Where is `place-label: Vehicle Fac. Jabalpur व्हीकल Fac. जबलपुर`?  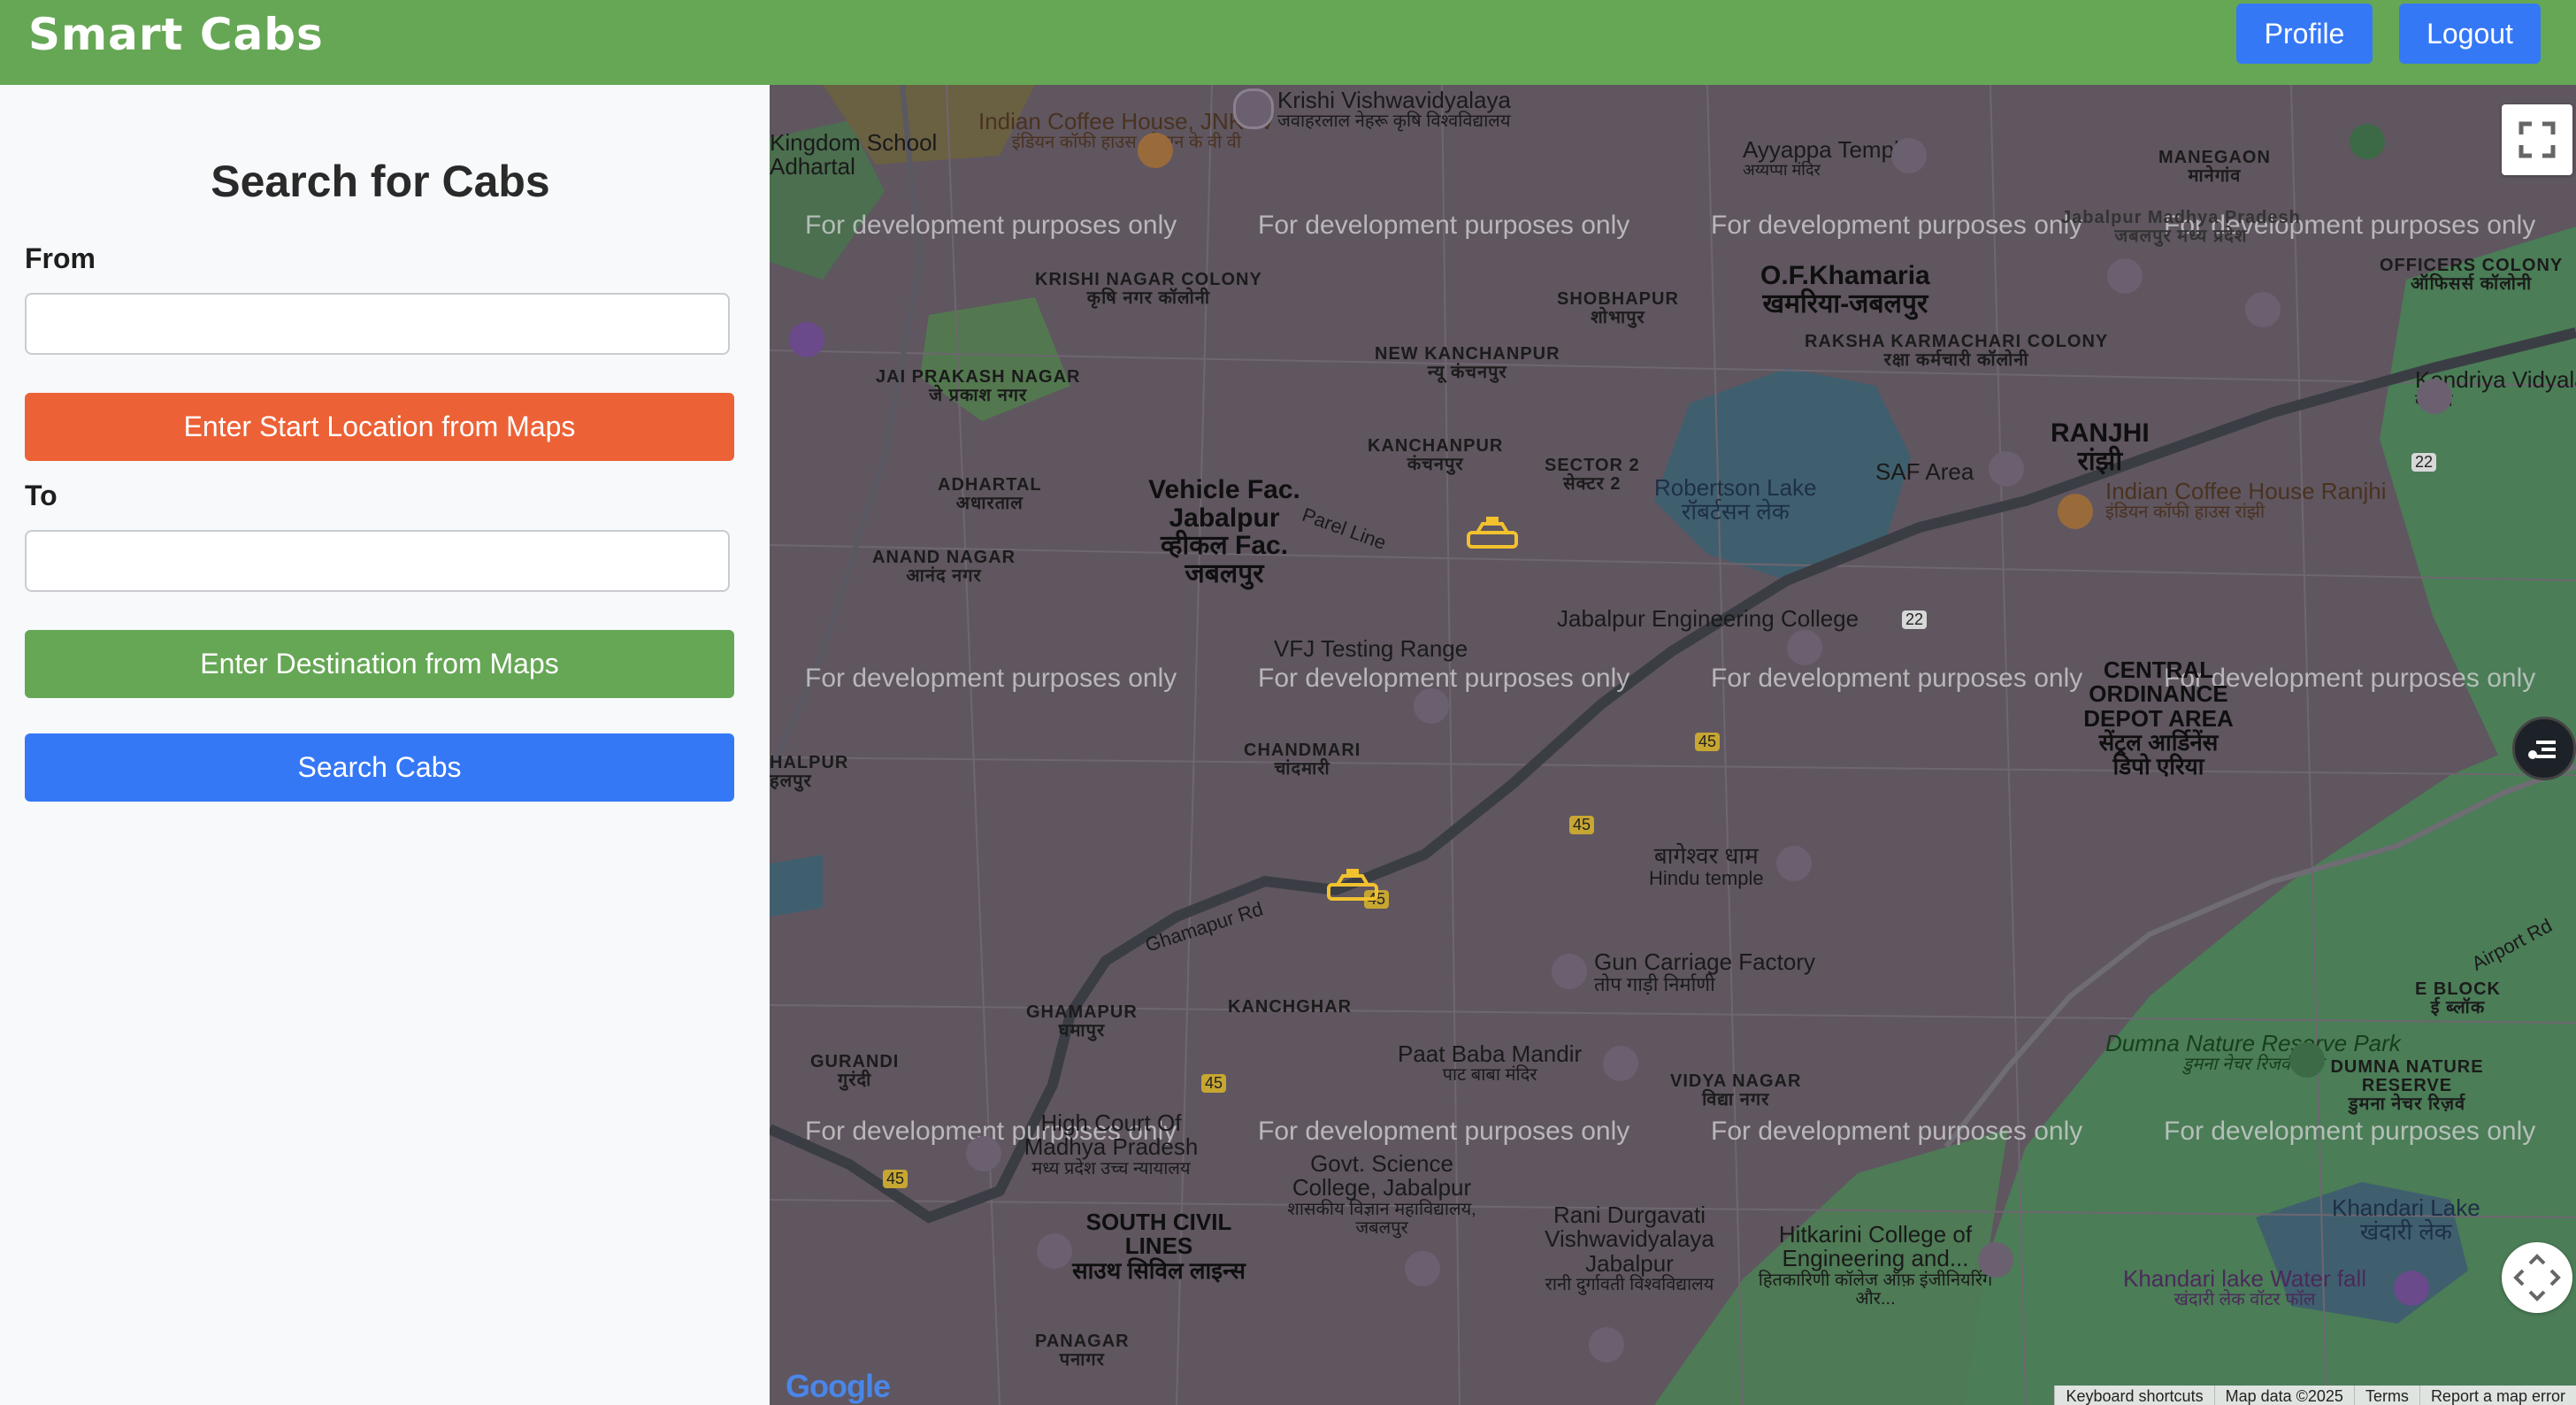 place-label: Vehicle Fac. Jabalpur व्हीकल Fac. जबलपुर is located at coordinates (1224, 532).